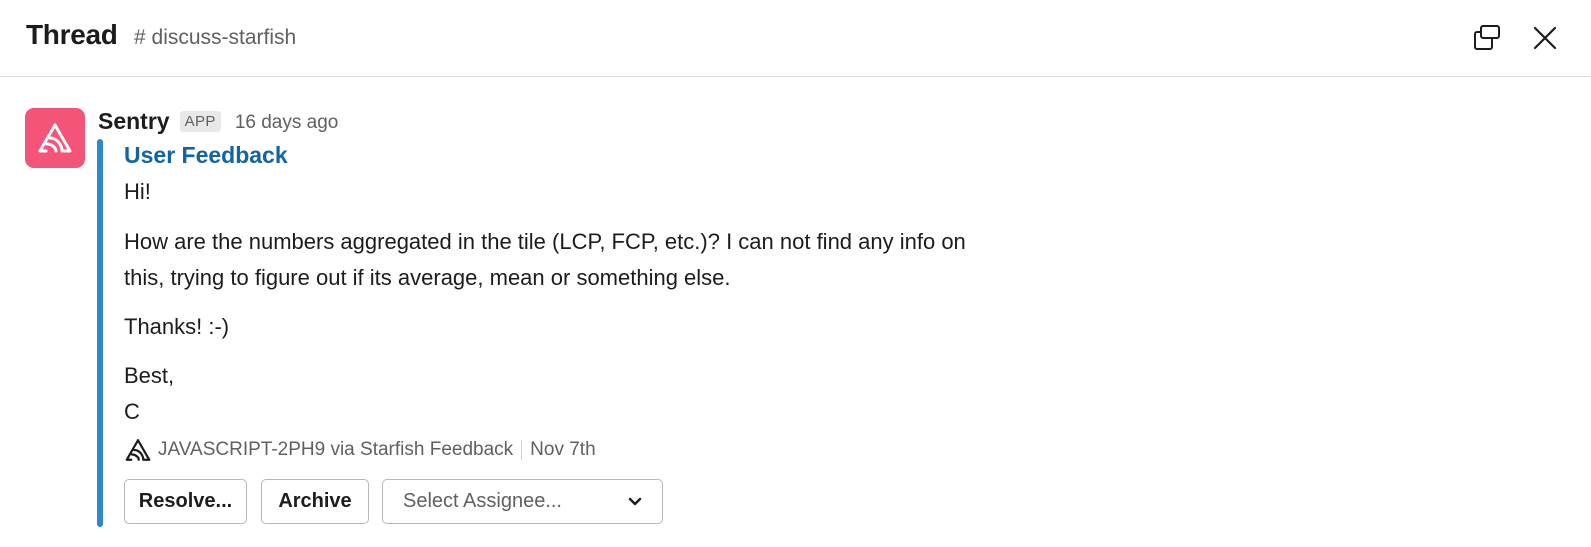 This screenshot has height=547, width=1591. I want to click on sentry-logo-icon, so click(55, 138).